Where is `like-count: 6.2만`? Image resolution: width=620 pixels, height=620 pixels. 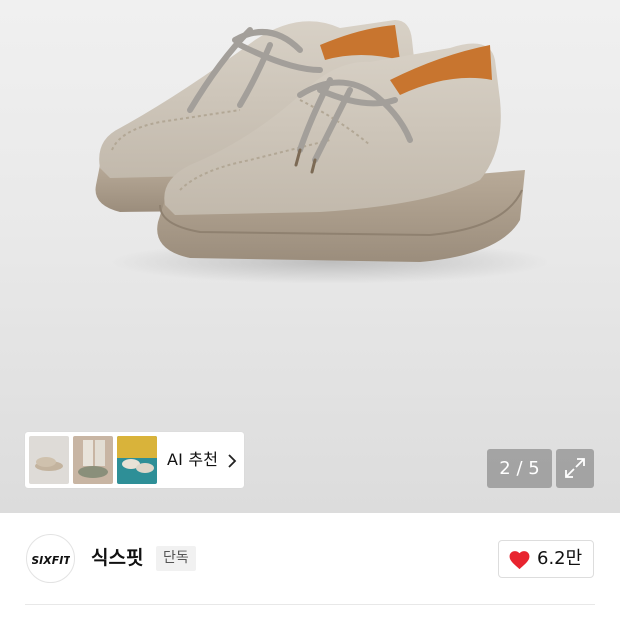
like-count: 6.2만 is located at coordinates (560, 558).